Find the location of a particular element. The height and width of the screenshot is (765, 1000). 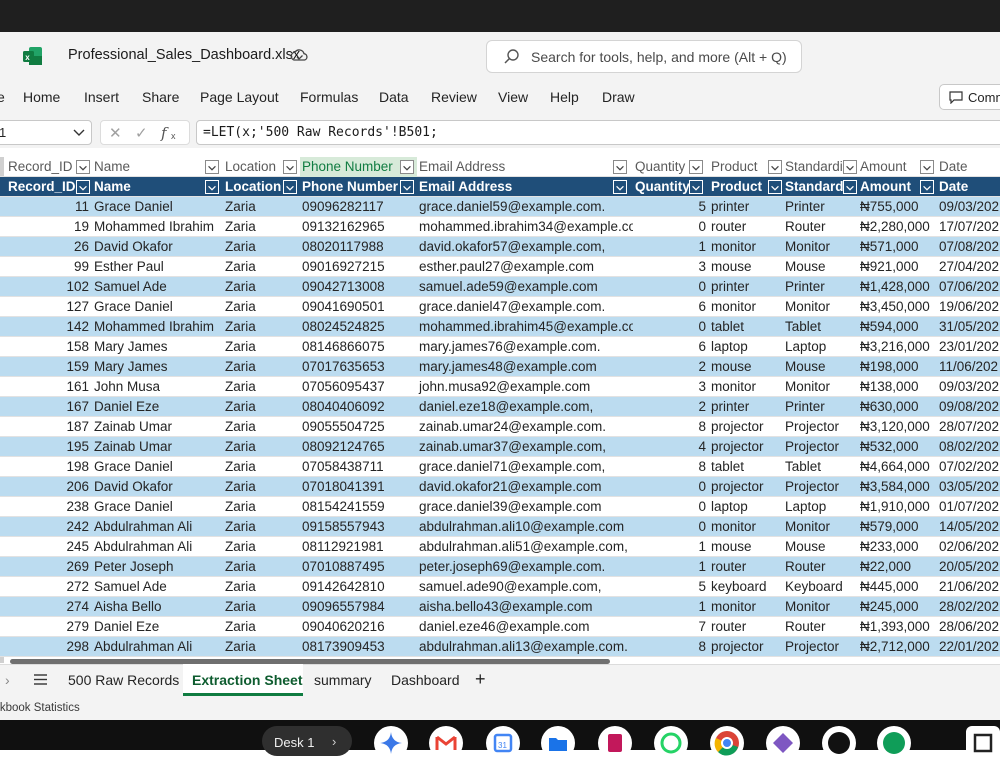

header-date: Date is located at coordinates (968, 187).